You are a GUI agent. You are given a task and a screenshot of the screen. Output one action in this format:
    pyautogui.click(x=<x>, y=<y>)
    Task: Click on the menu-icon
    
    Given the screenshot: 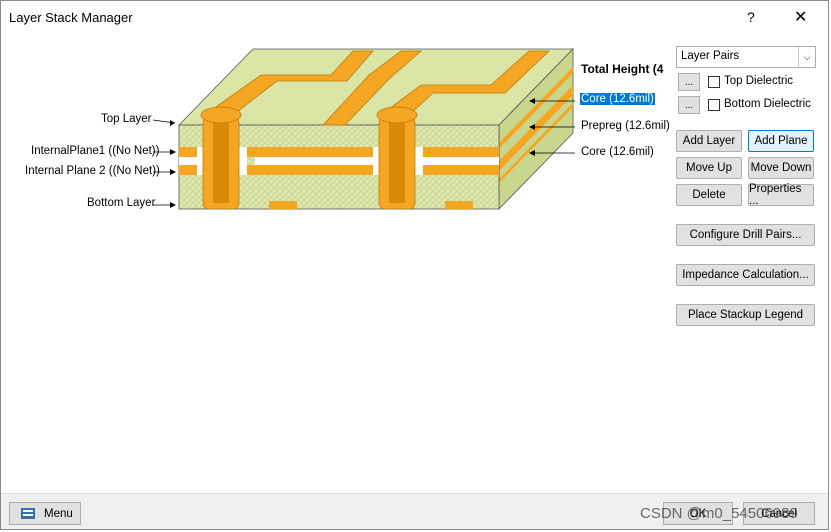 What is the action you would take?
    pyautogui.click(x=28, y=513)
    